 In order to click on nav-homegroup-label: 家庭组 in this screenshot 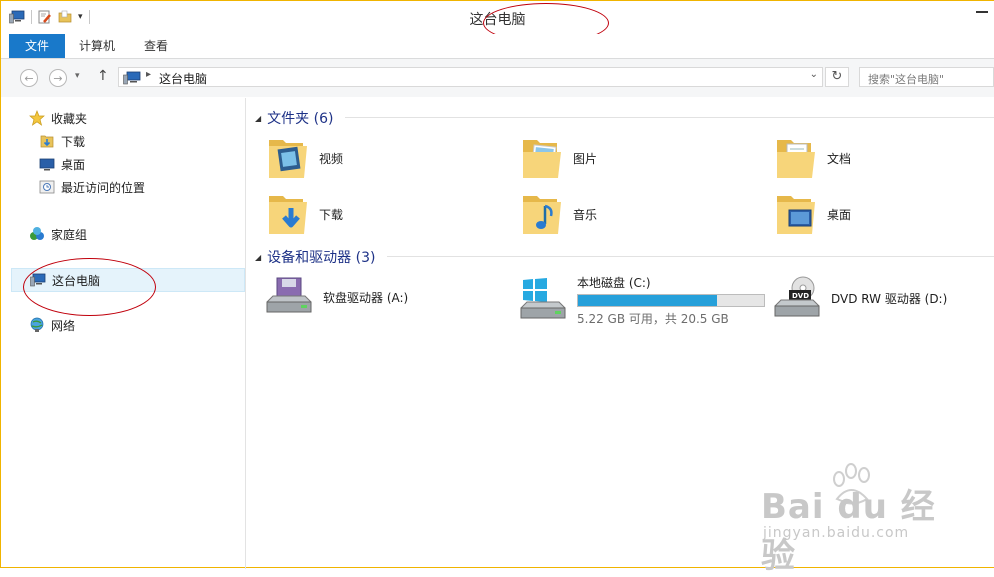, I will do `click(69, 234)`.